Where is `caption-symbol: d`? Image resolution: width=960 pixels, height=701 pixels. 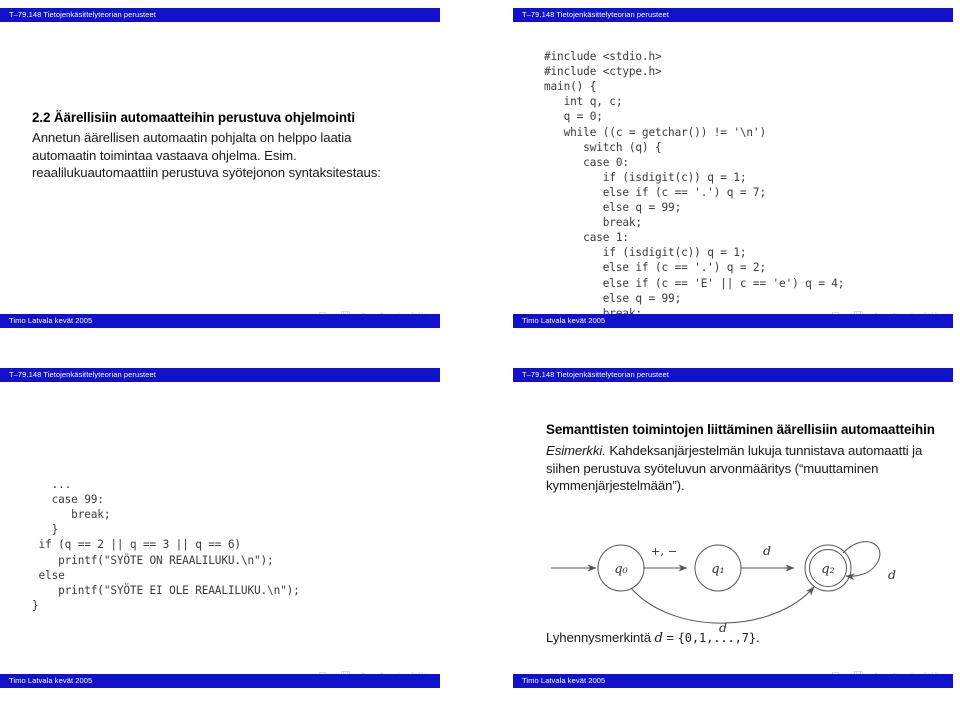
caption-symbol: d is located at coordinates (658, 638).